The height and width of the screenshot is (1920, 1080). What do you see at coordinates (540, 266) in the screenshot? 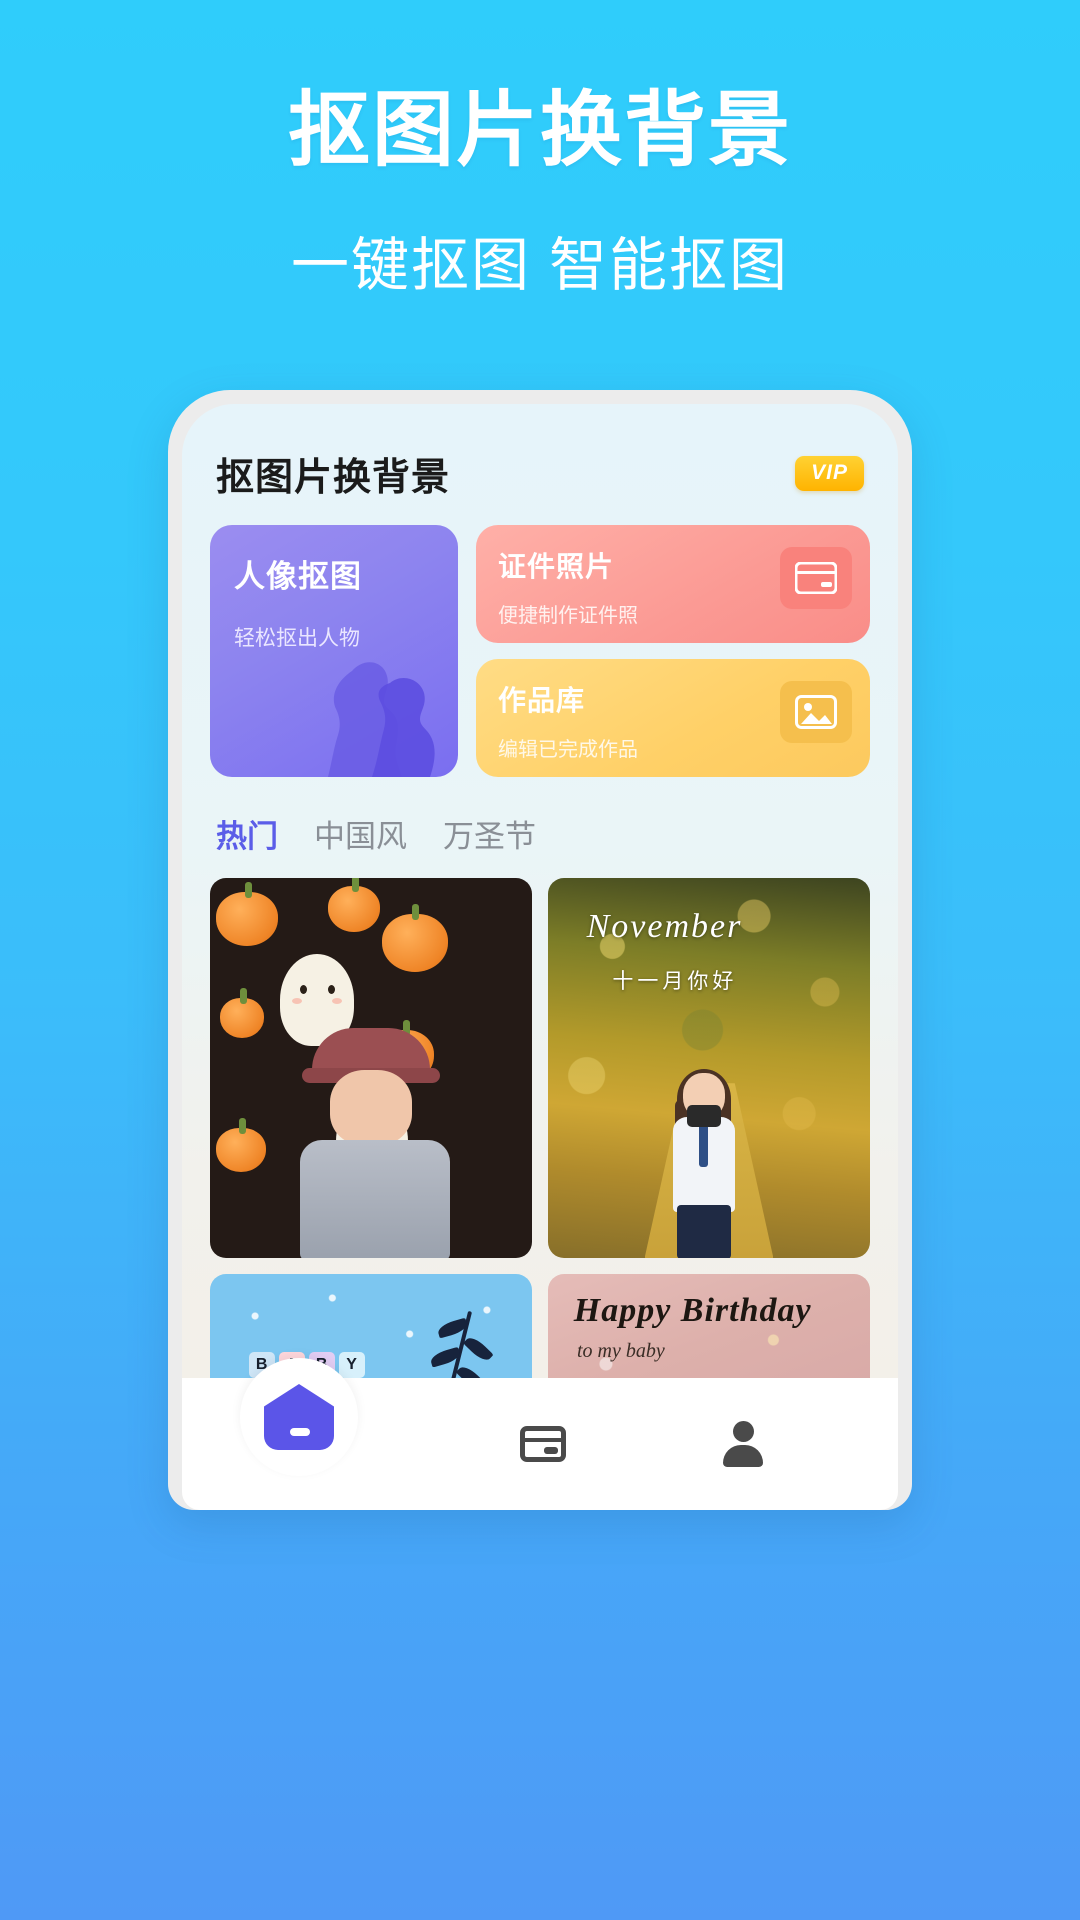
I see `promo-subtitle: 一键抠图 智能抠图` at bounding box center [540, 266].